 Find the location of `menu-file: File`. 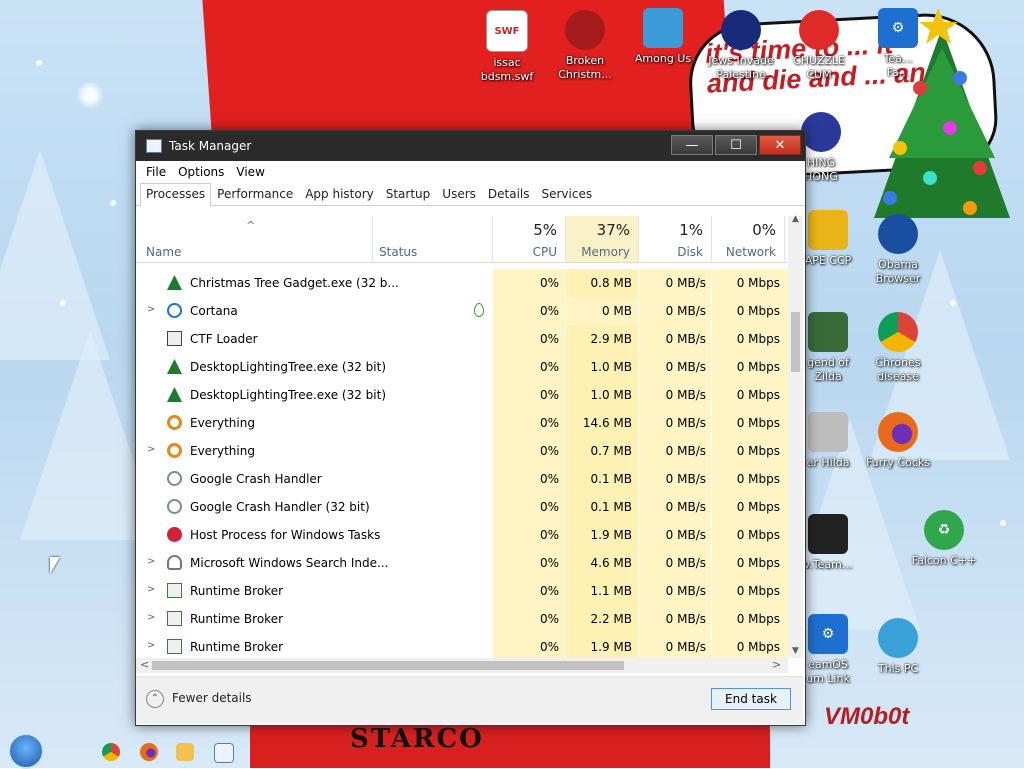

menu-file: File is located at coordinates (156, 172).